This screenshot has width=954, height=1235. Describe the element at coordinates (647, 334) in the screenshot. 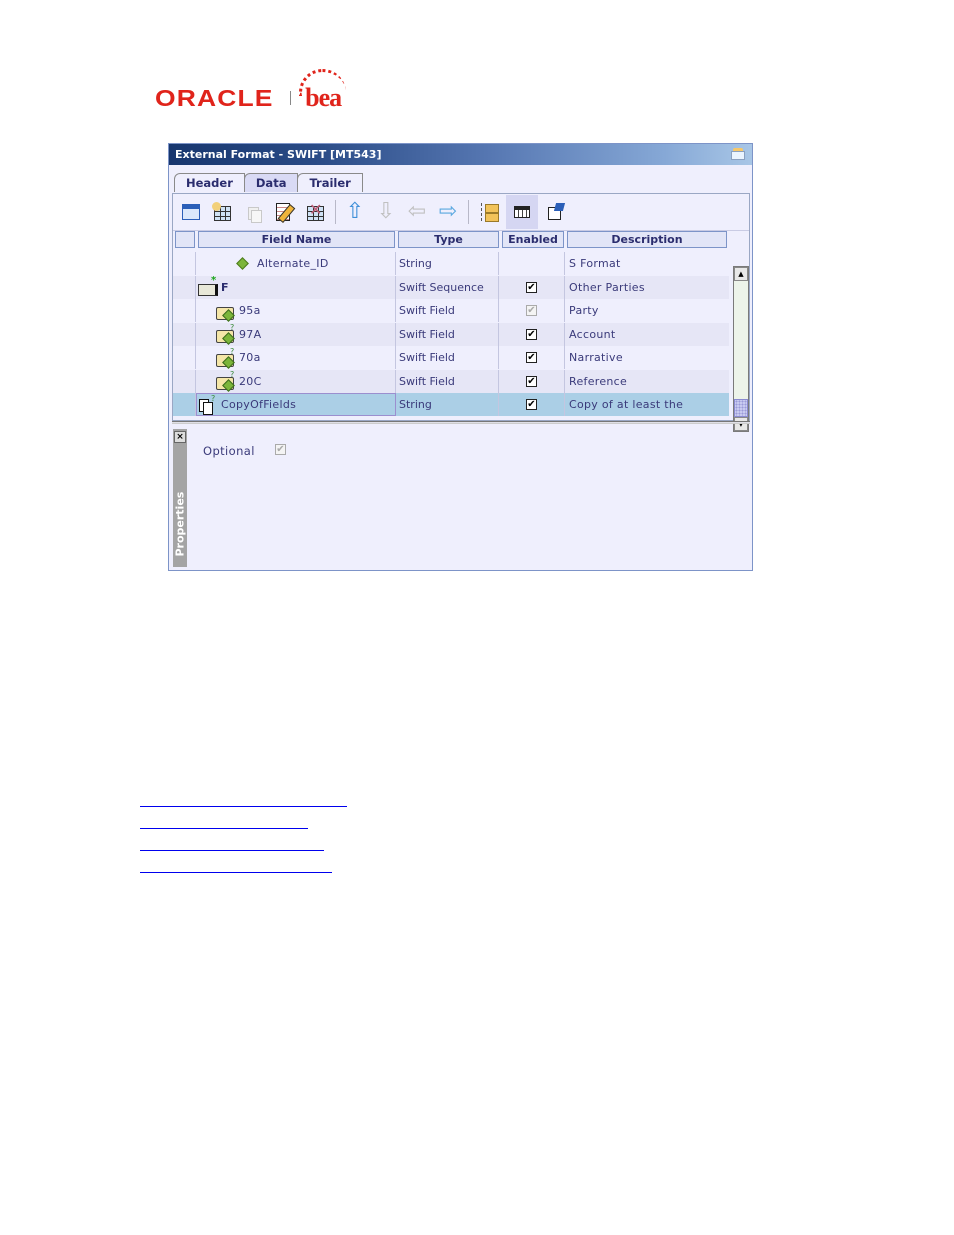

I see `description-cell: Account` at that location.